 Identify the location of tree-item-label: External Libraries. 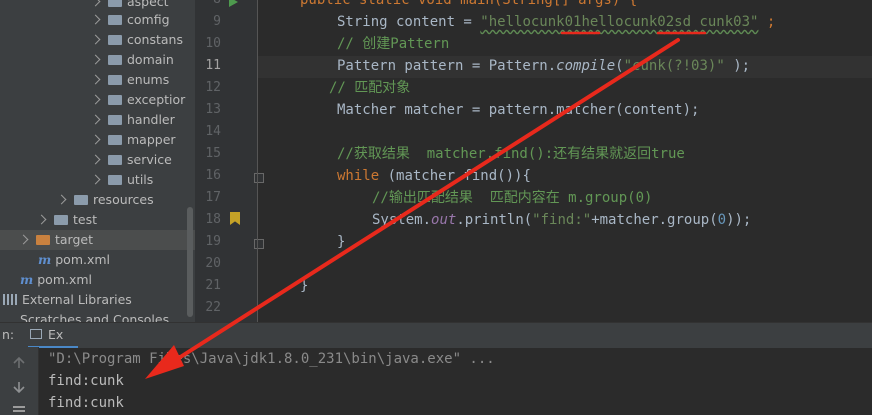
(77, 299).